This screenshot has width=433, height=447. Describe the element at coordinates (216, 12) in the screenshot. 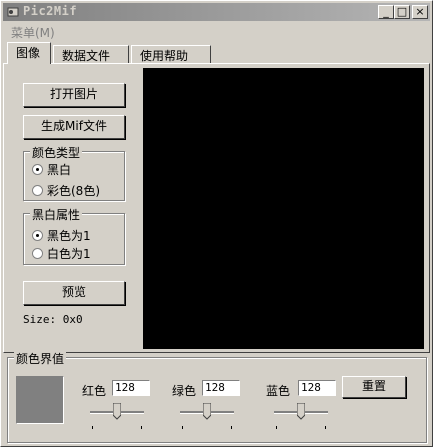

I see `title-bar: Pic2Mif _ □ ×` at that location.